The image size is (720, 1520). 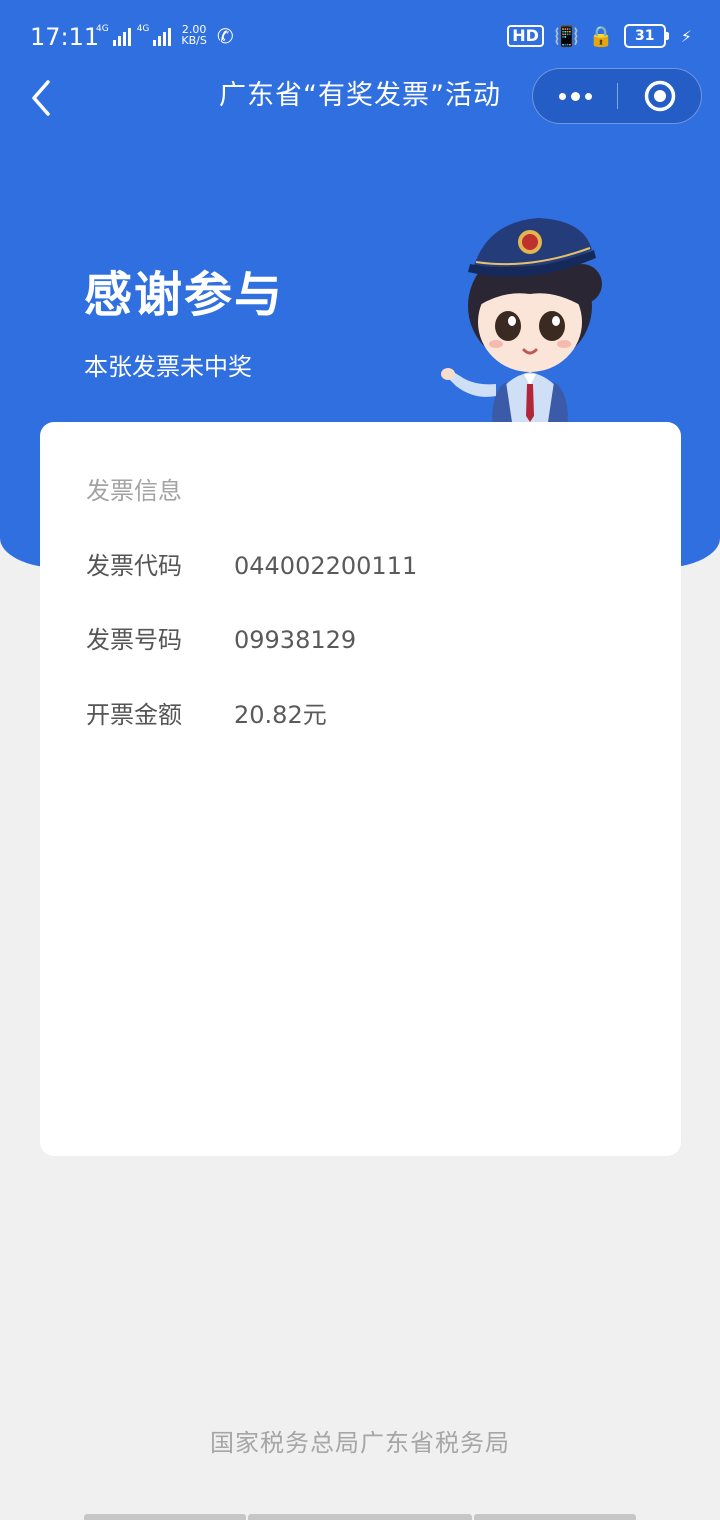 I want to click on target-circle-icon, so click(x=660, y=96).